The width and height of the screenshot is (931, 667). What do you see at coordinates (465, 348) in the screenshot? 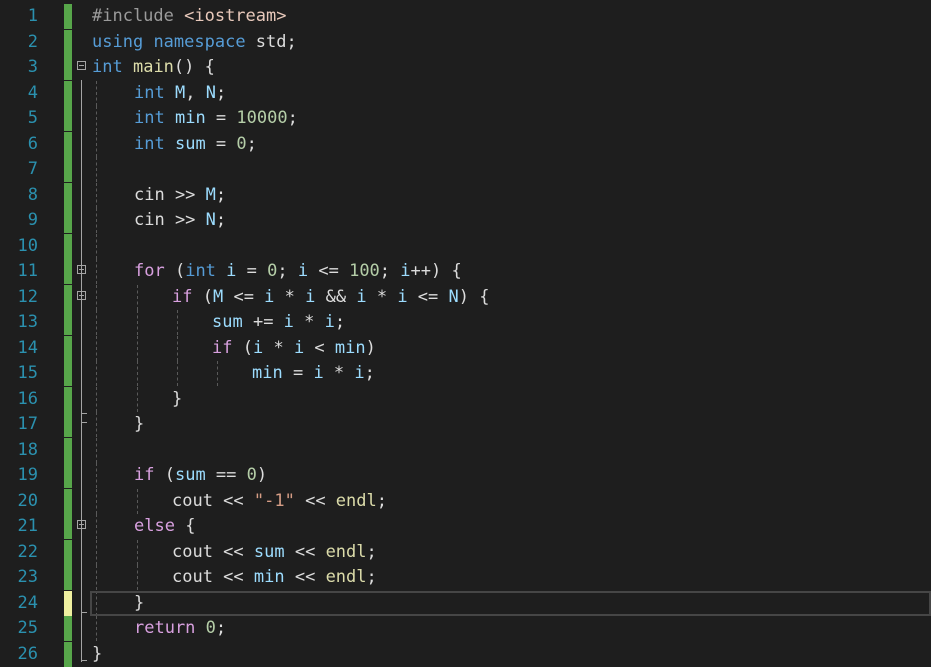
I see `code-line: 14 if (i * i < min)` at bounding box center [465, 348].